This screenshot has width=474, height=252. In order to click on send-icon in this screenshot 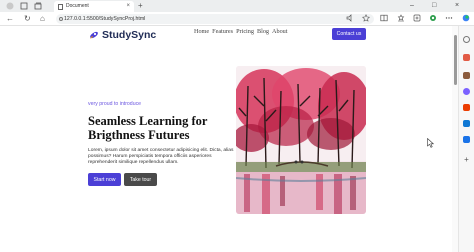, I will do `click(466, 139)`.